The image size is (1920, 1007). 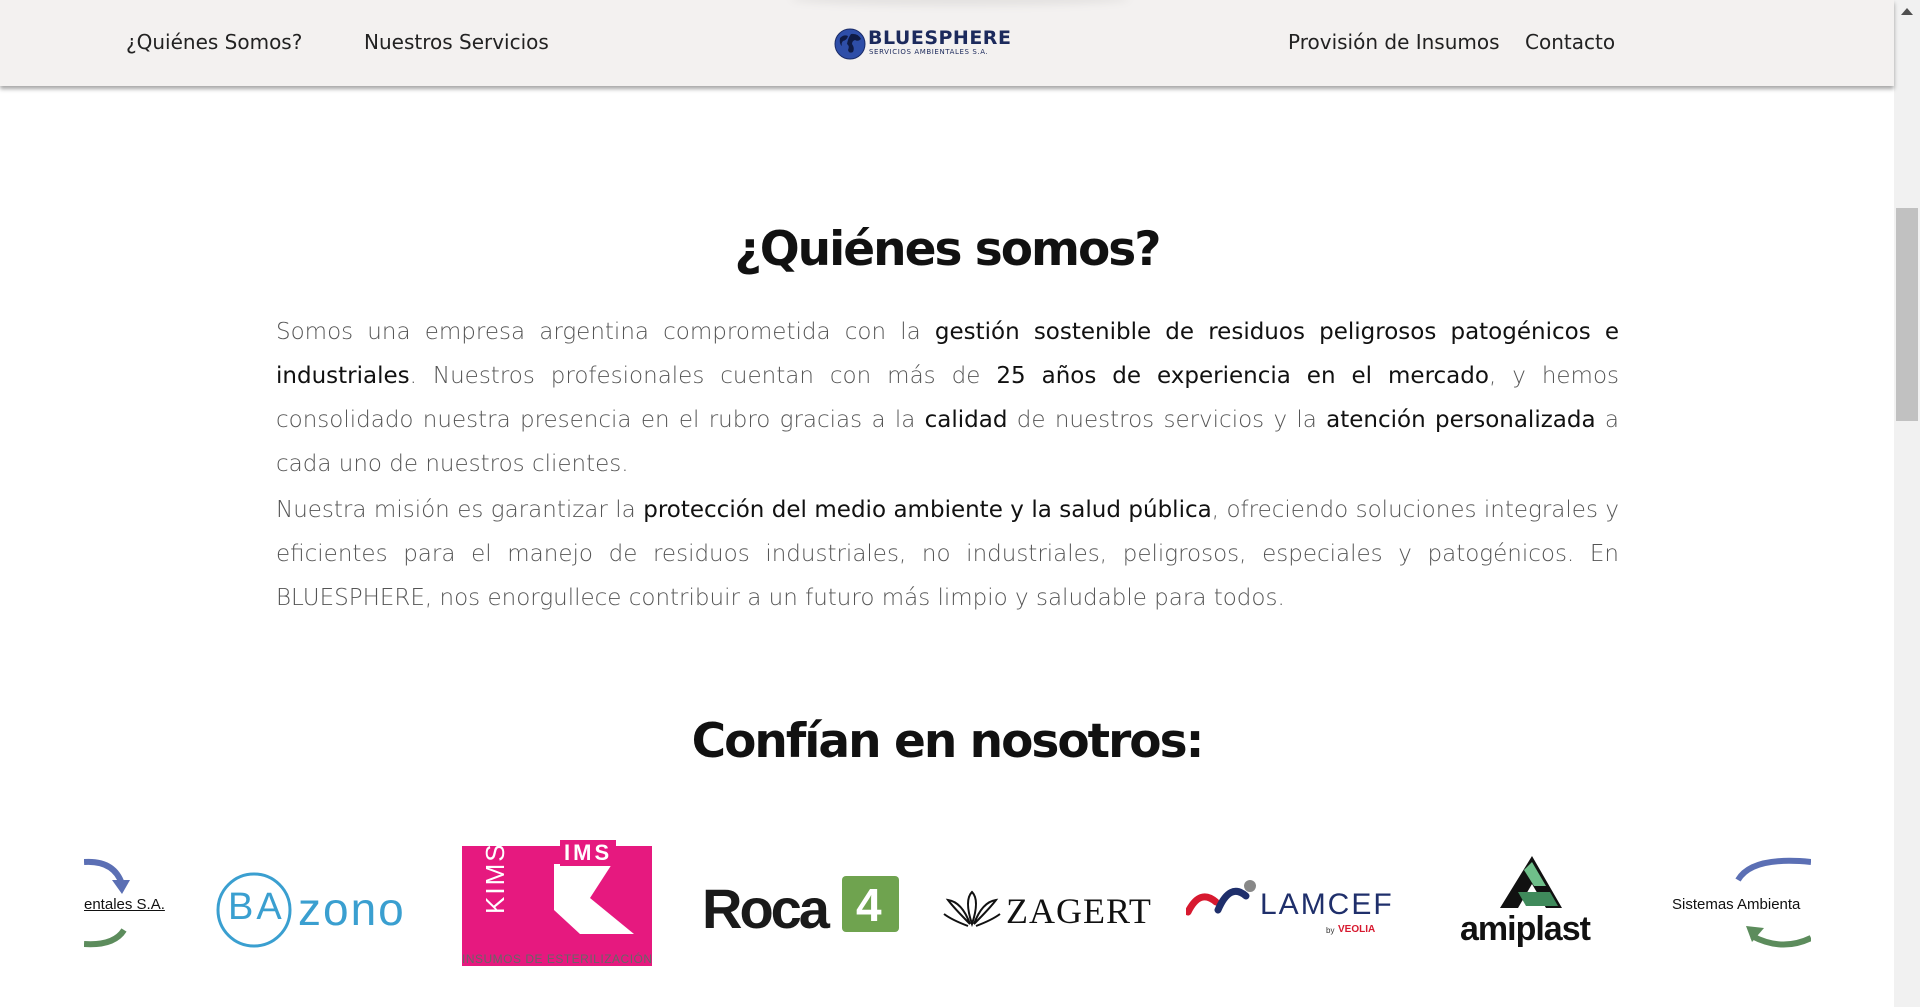 I want to click on client-logo-kims: KIMS IMS INSUMOS DE ESTERILIZACIÓN, so click(x=559, y=910).